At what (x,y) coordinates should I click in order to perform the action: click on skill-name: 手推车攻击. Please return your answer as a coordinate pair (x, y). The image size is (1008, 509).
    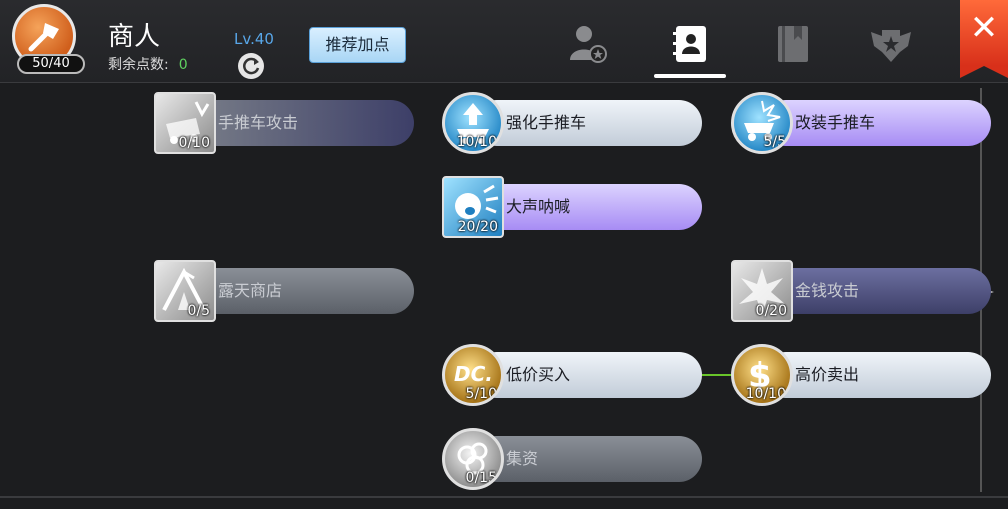
    Looking at the image, I should click on (258, 122).